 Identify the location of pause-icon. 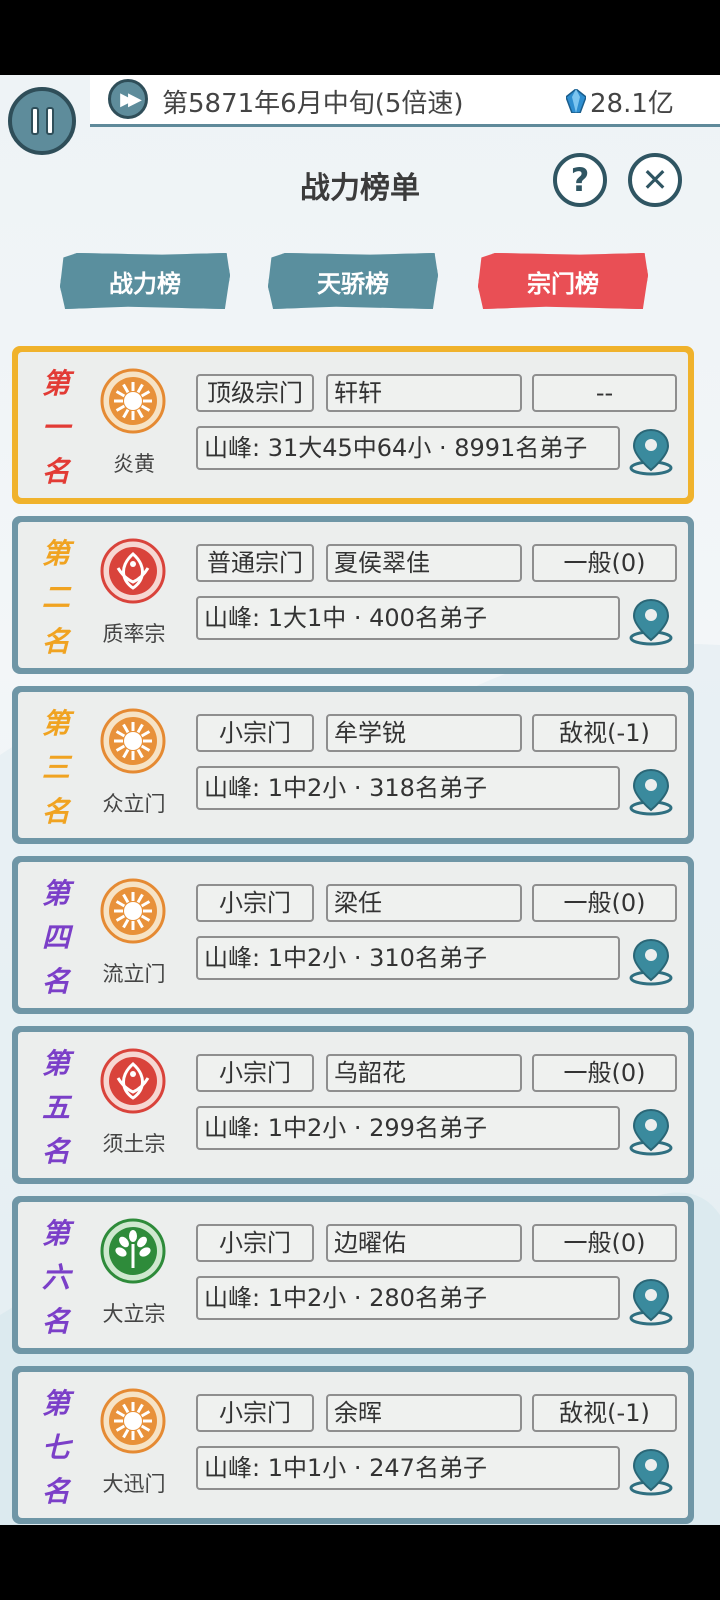
(42, 121).